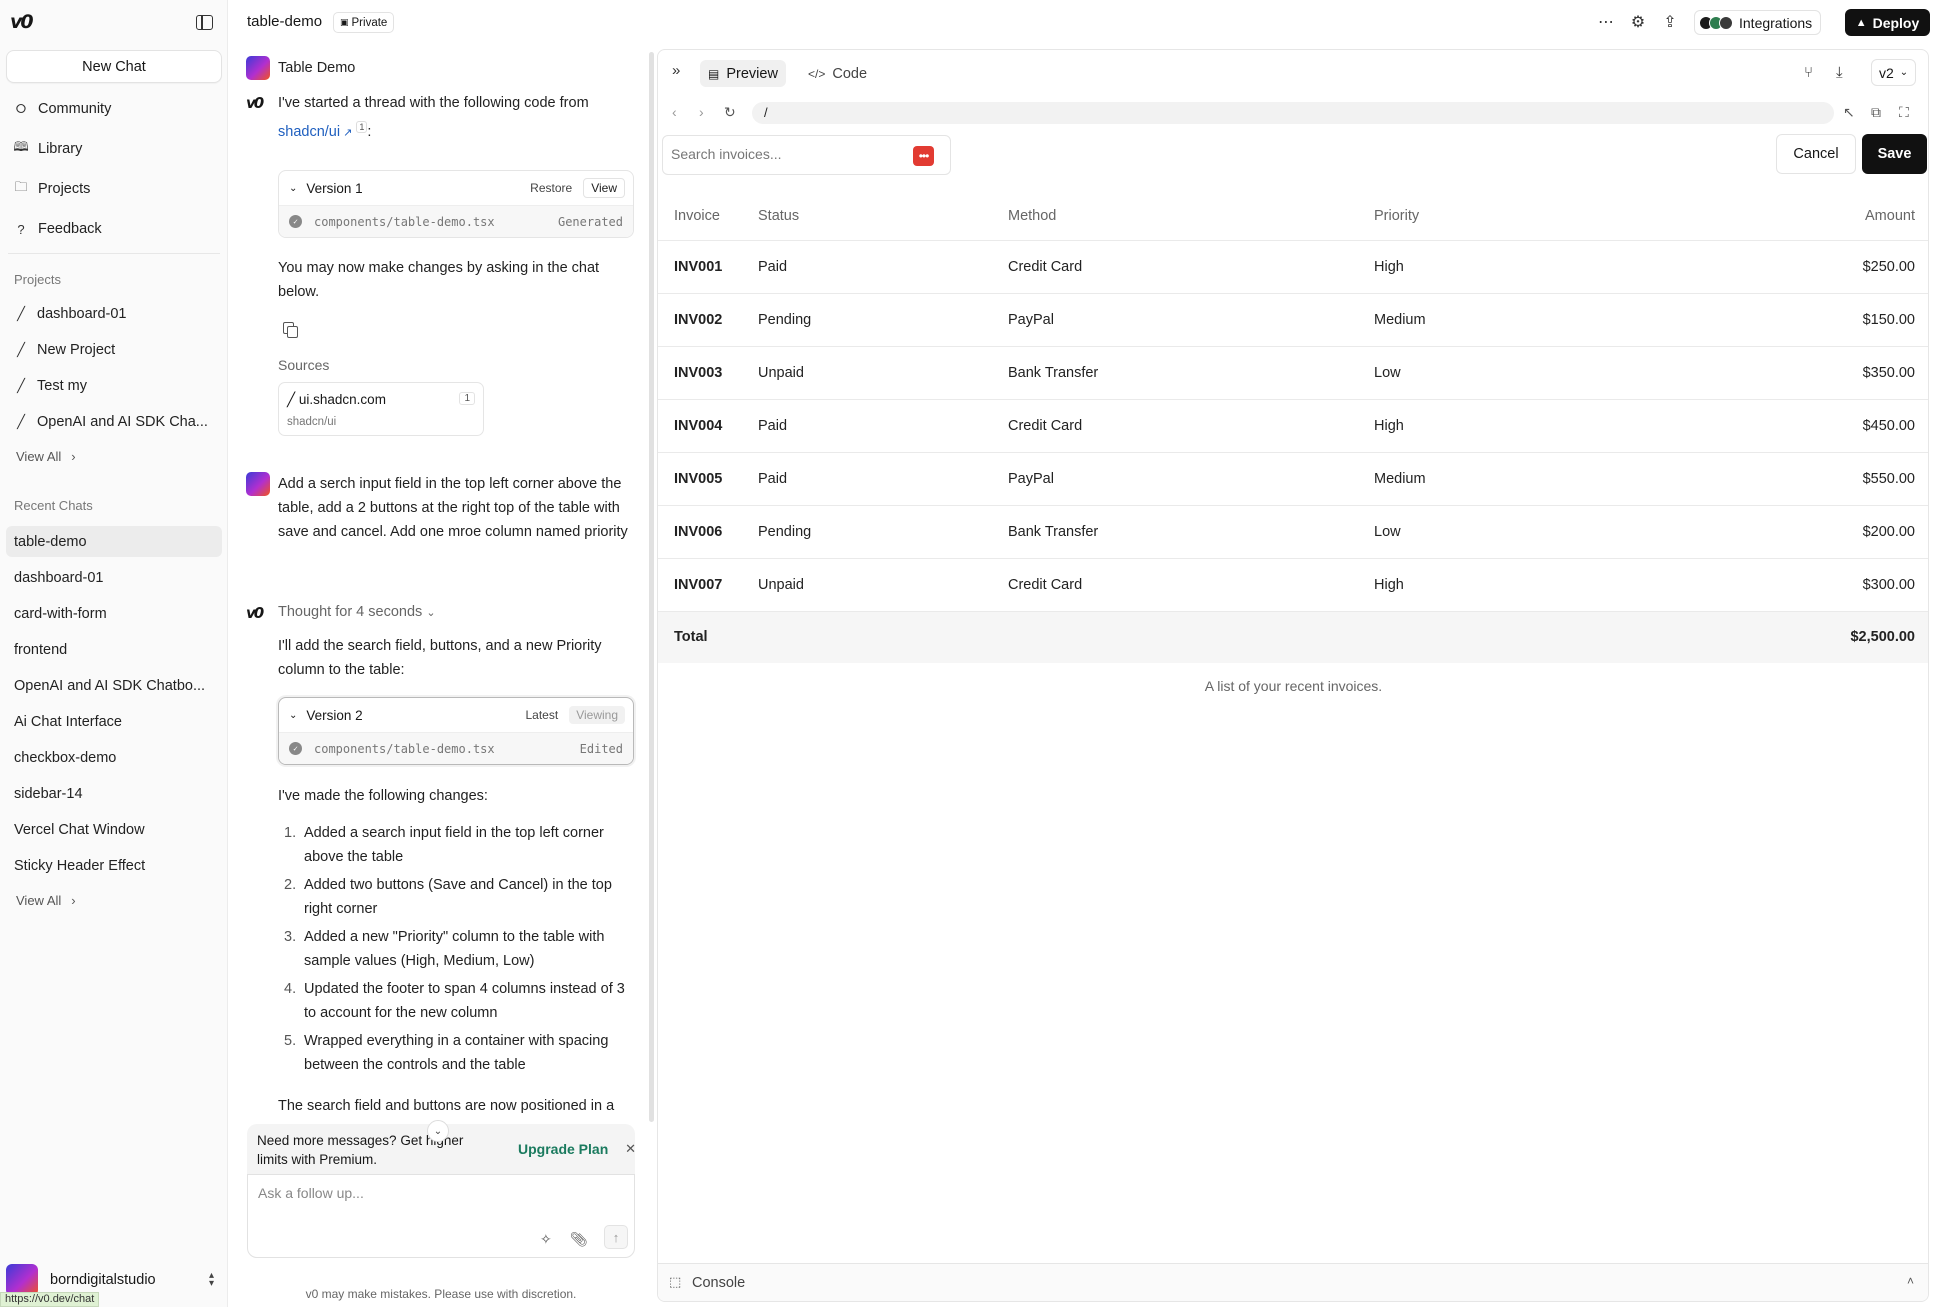  What do you see at coordinates (114, 757) in the screenshot?
I see `recent-chat-item: checkbox-demo` at bounding box center [114, 757].